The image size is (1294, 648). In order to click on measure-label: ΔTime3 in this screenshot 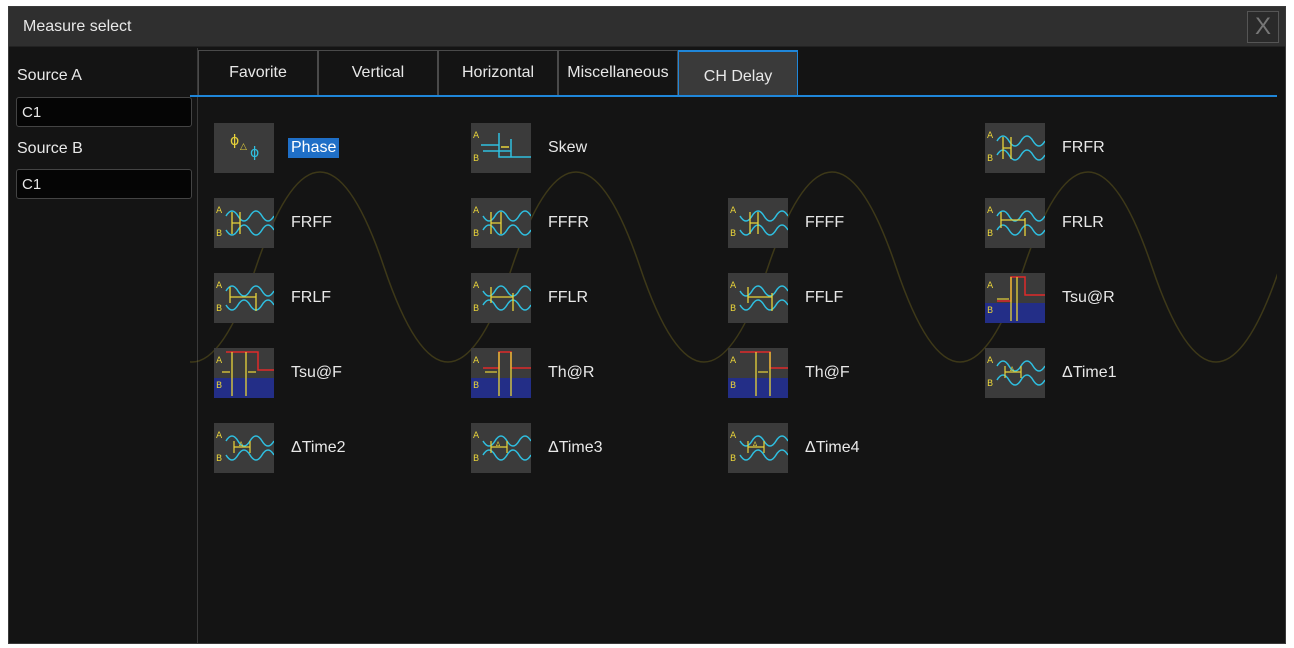, I will do `click(575, 447)`.